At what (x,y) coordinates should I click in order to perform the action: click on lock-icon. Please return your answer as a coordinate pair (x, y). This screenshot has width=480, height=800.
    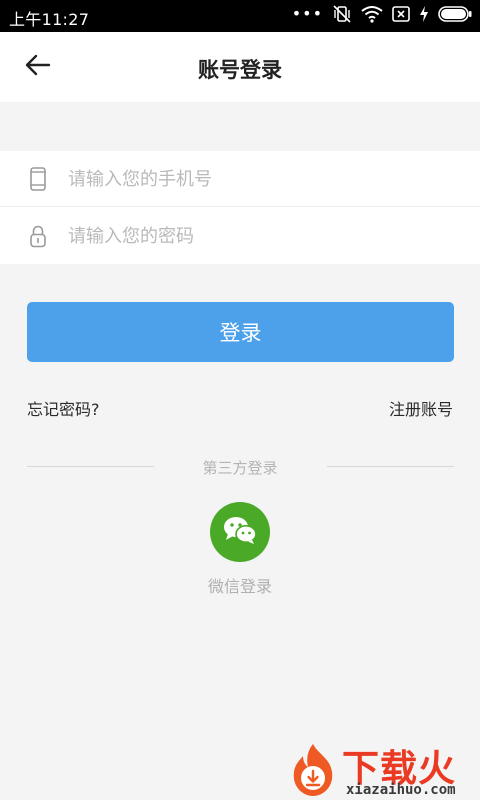
    Looking at the image, I should click on (38, 236).